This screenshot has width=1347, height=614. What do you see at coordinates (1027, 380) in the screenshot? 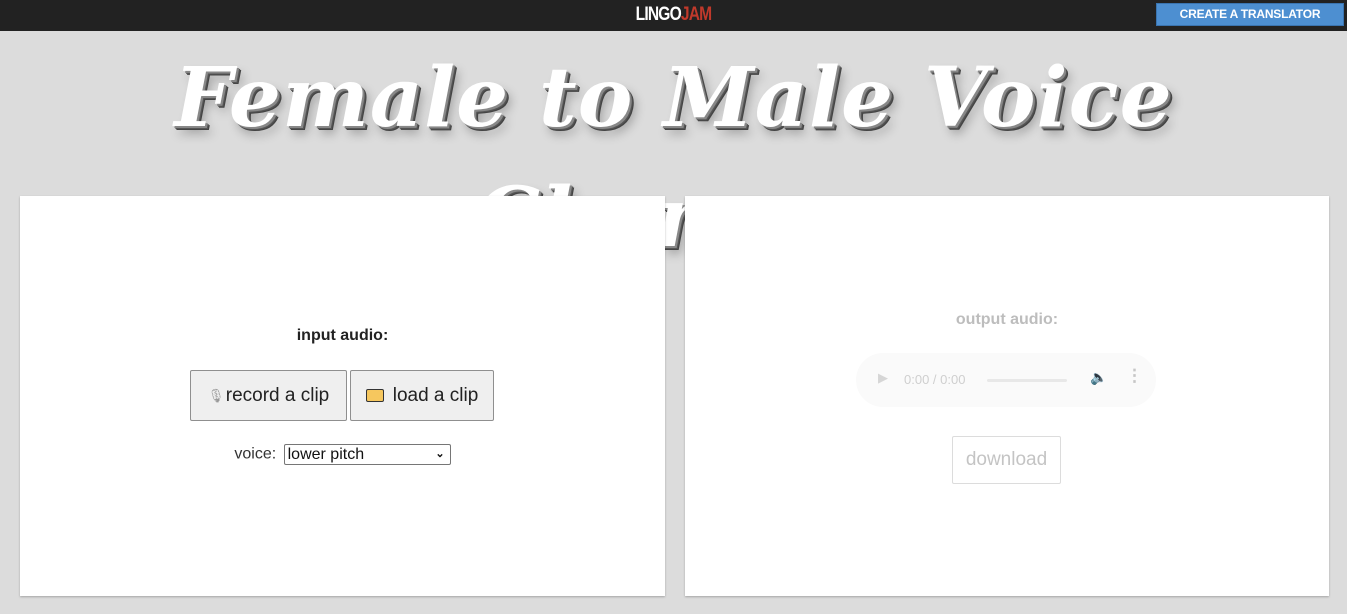
I see `audio-progress-track` at bounding box center [1027, 380].